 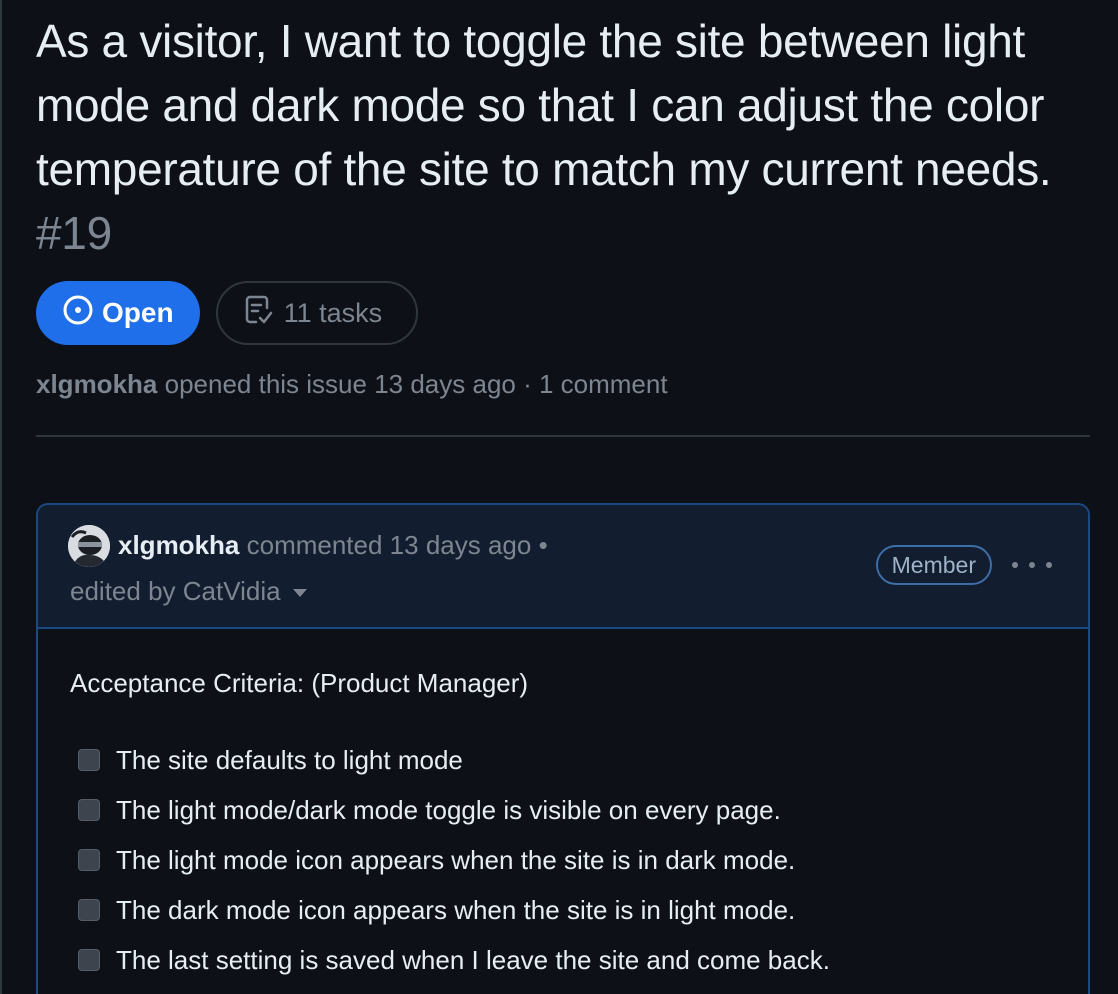 What do you see at coordinates (82, 313) in the screenshot?
I see `issue-opened-icon` at bounding box center [82, 313].